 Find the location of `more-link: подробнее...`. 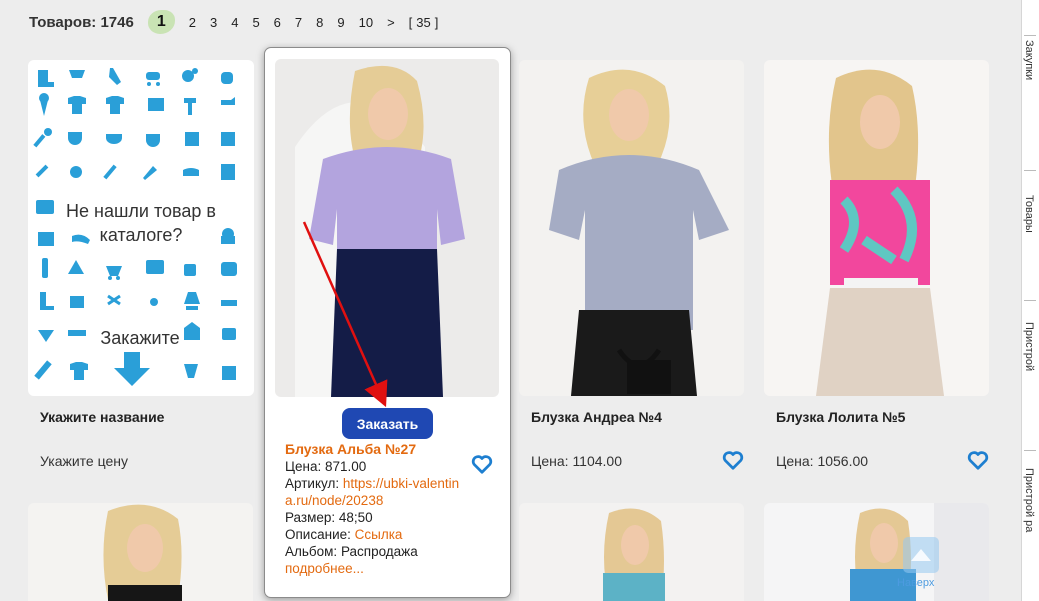

more-link: подробнее... is located at coordinates (387, 568).